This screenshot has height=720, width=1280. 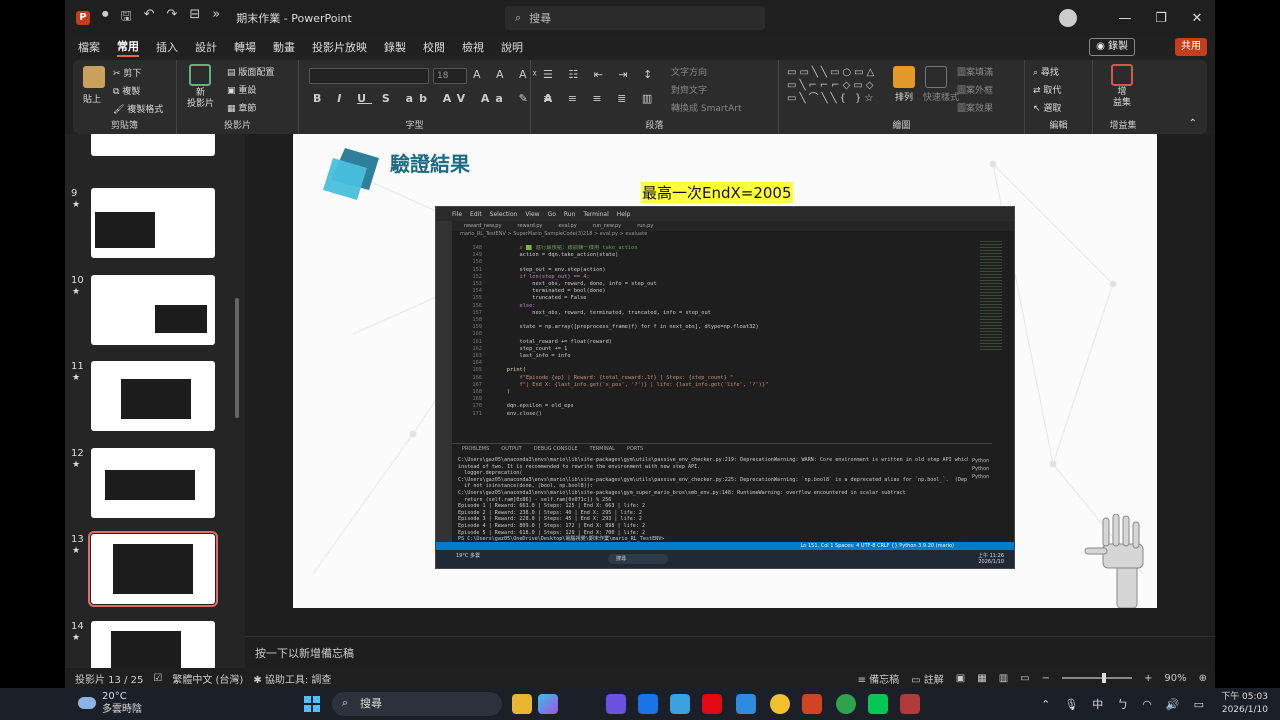 What do you see at coordinates (241, 89) in the screenshot?
I see `reset-button: ▣ 重設` at bounding box center [241, 89].